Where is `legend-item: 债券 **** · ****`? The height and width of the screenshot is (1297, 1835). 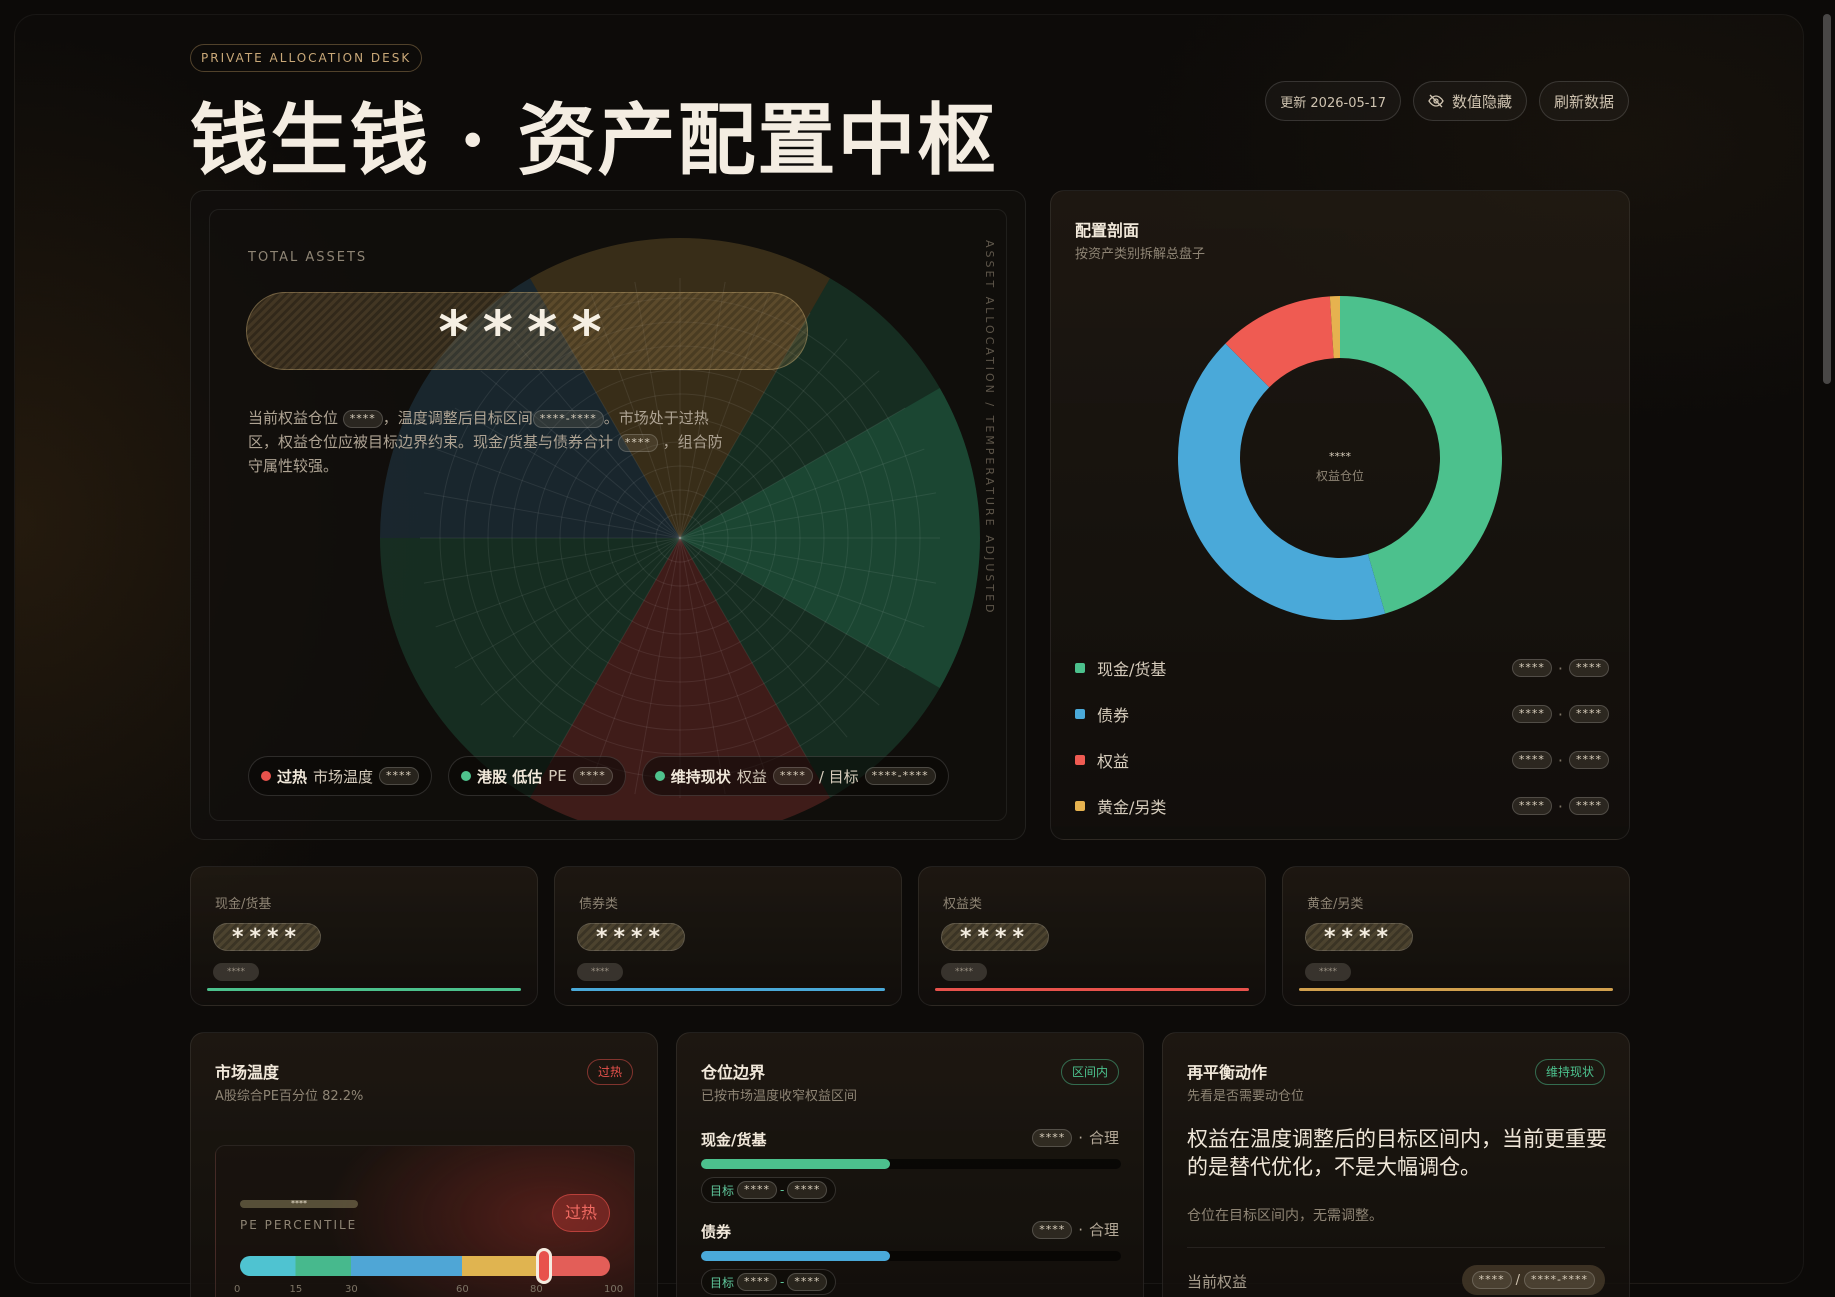 legend-item: 债券 **** · **** is located at coordinates (1342, 714).